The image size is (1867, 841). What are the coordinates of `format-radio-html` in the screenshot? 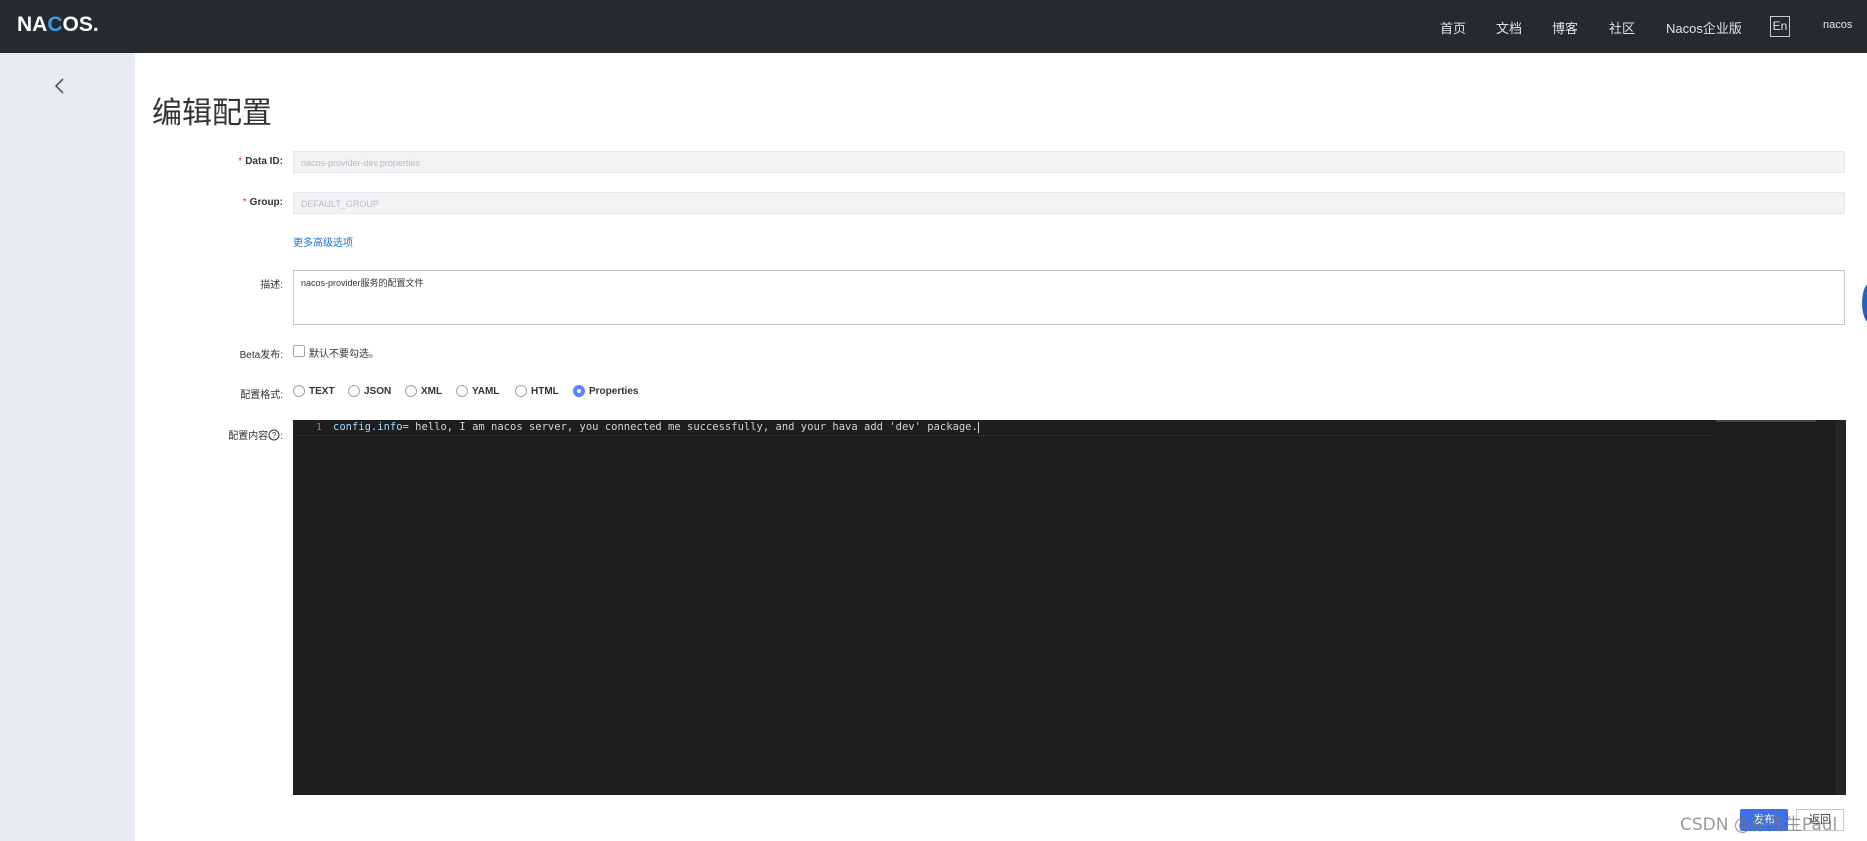 It's located at (521, 391).